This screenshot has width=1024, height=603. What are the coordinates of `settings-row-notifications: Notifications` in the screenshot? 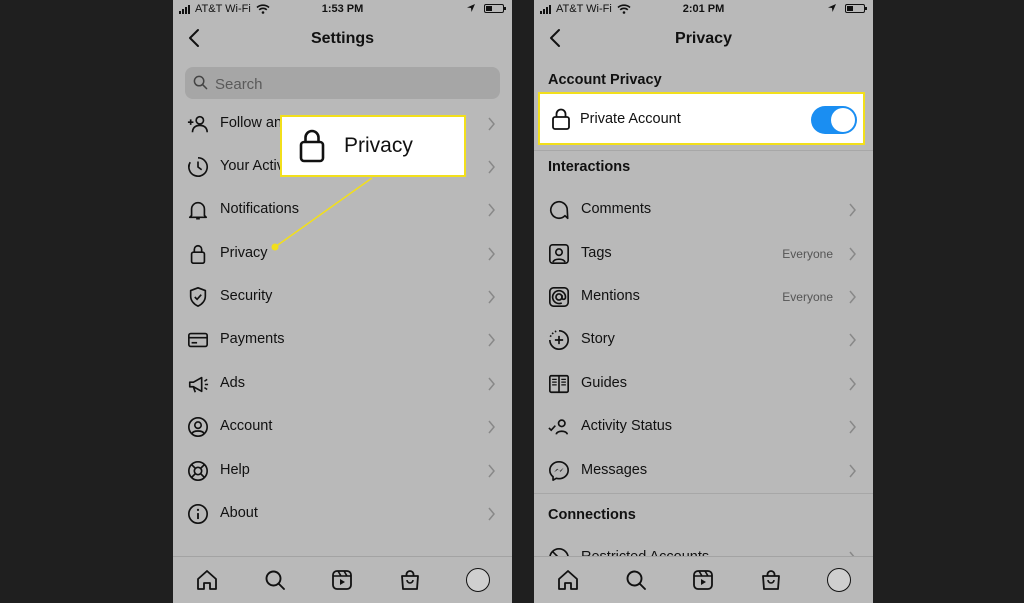 It's located at (342, 210).